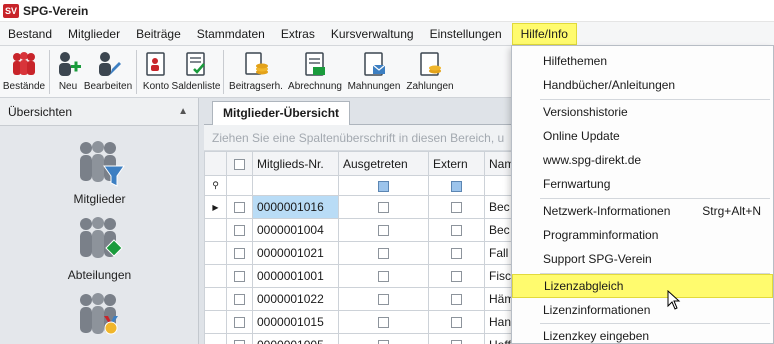 This screenshot has height=344, width=774. I want to click on table-row: ▶ 0000001016 Bec, so click(364, 207).